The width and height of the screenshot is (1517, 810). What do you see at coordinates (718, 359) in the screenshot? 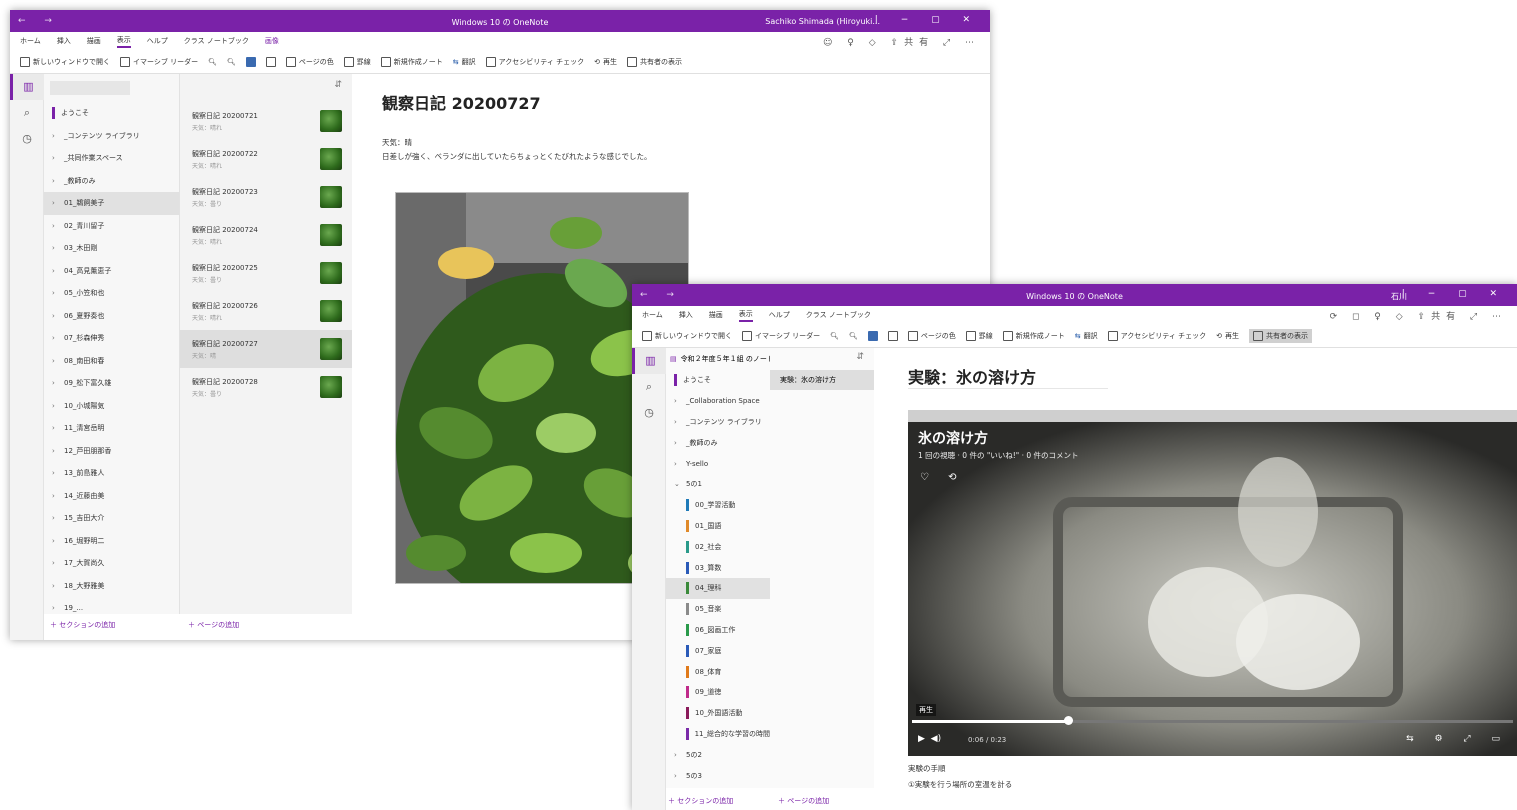
I see `notebook-header: ▤ 令和２年度５年１組 のノートブック ⌄` at bounding box center [718, 359].